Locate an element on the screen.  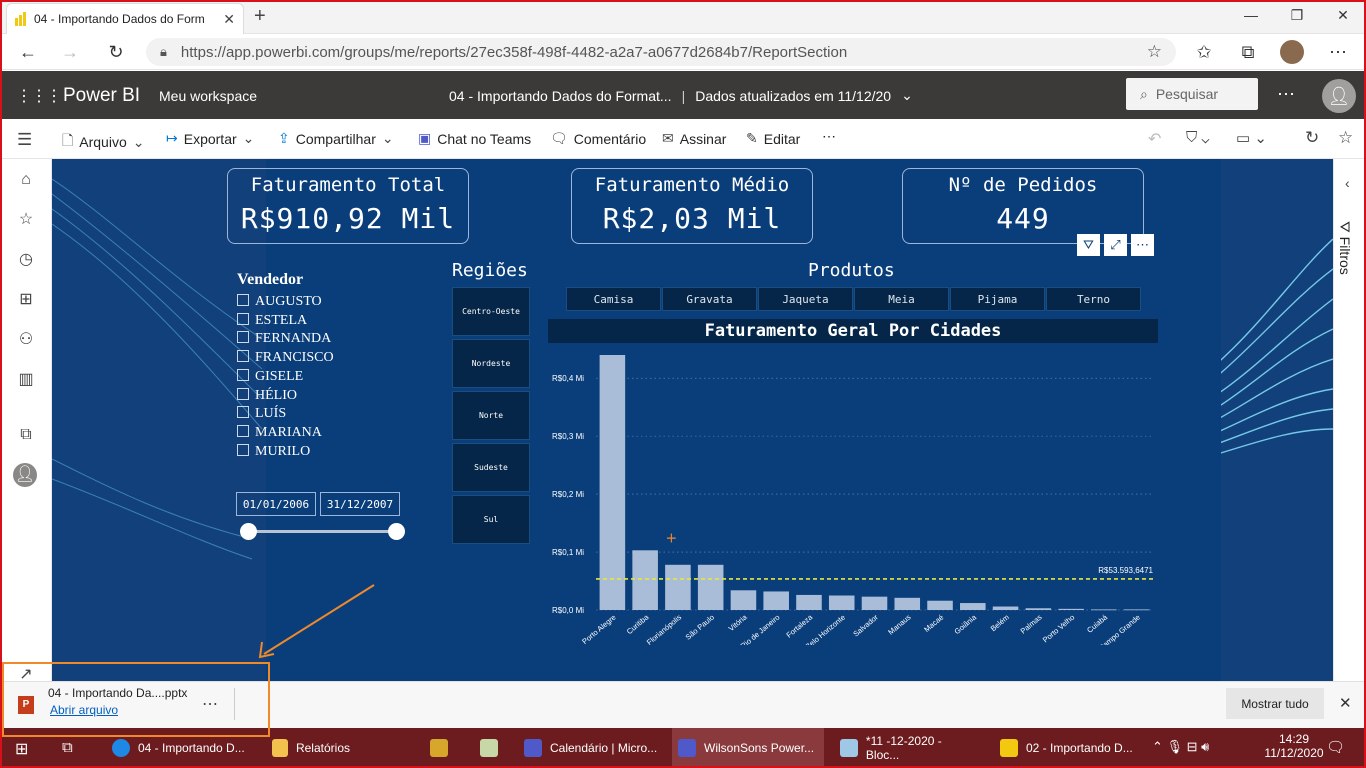
browser-menu-icon: ⋯ is located at coordinates (1338, 52).